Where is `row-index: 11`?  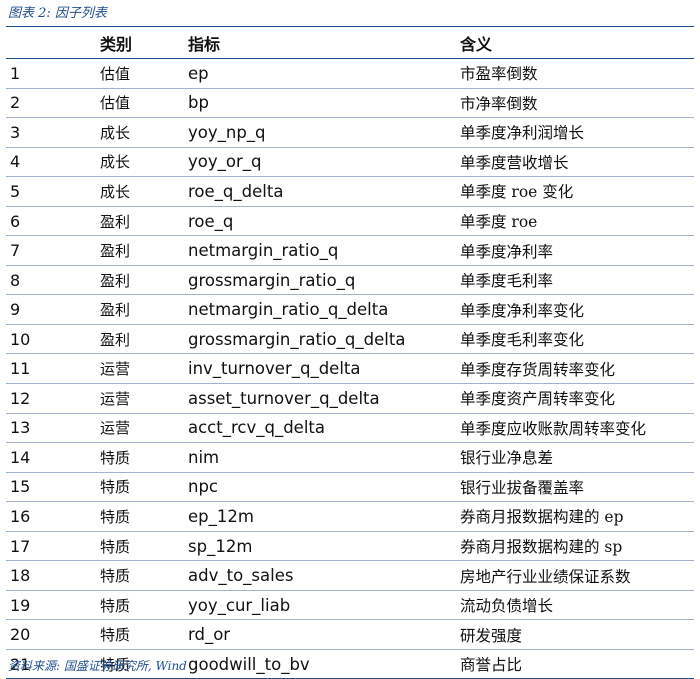
row-index: 11 is located at coordinates (20, 369).